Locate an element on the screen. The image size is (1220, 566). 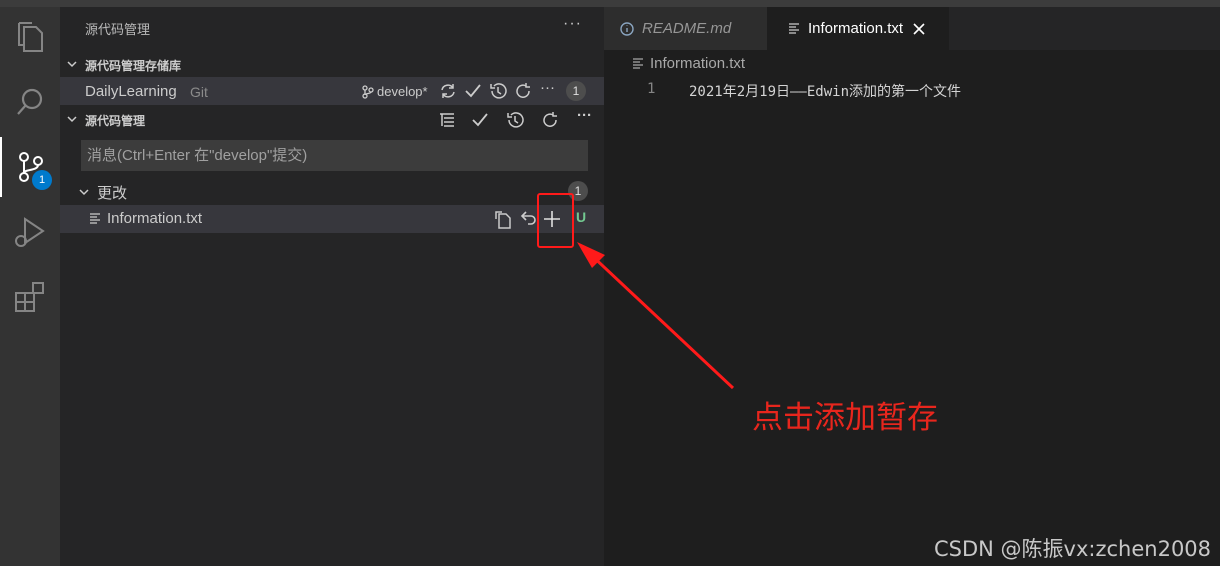
watermark: CSDN @陈振vx:zchen2008 is located at coordinates (1073, 549).